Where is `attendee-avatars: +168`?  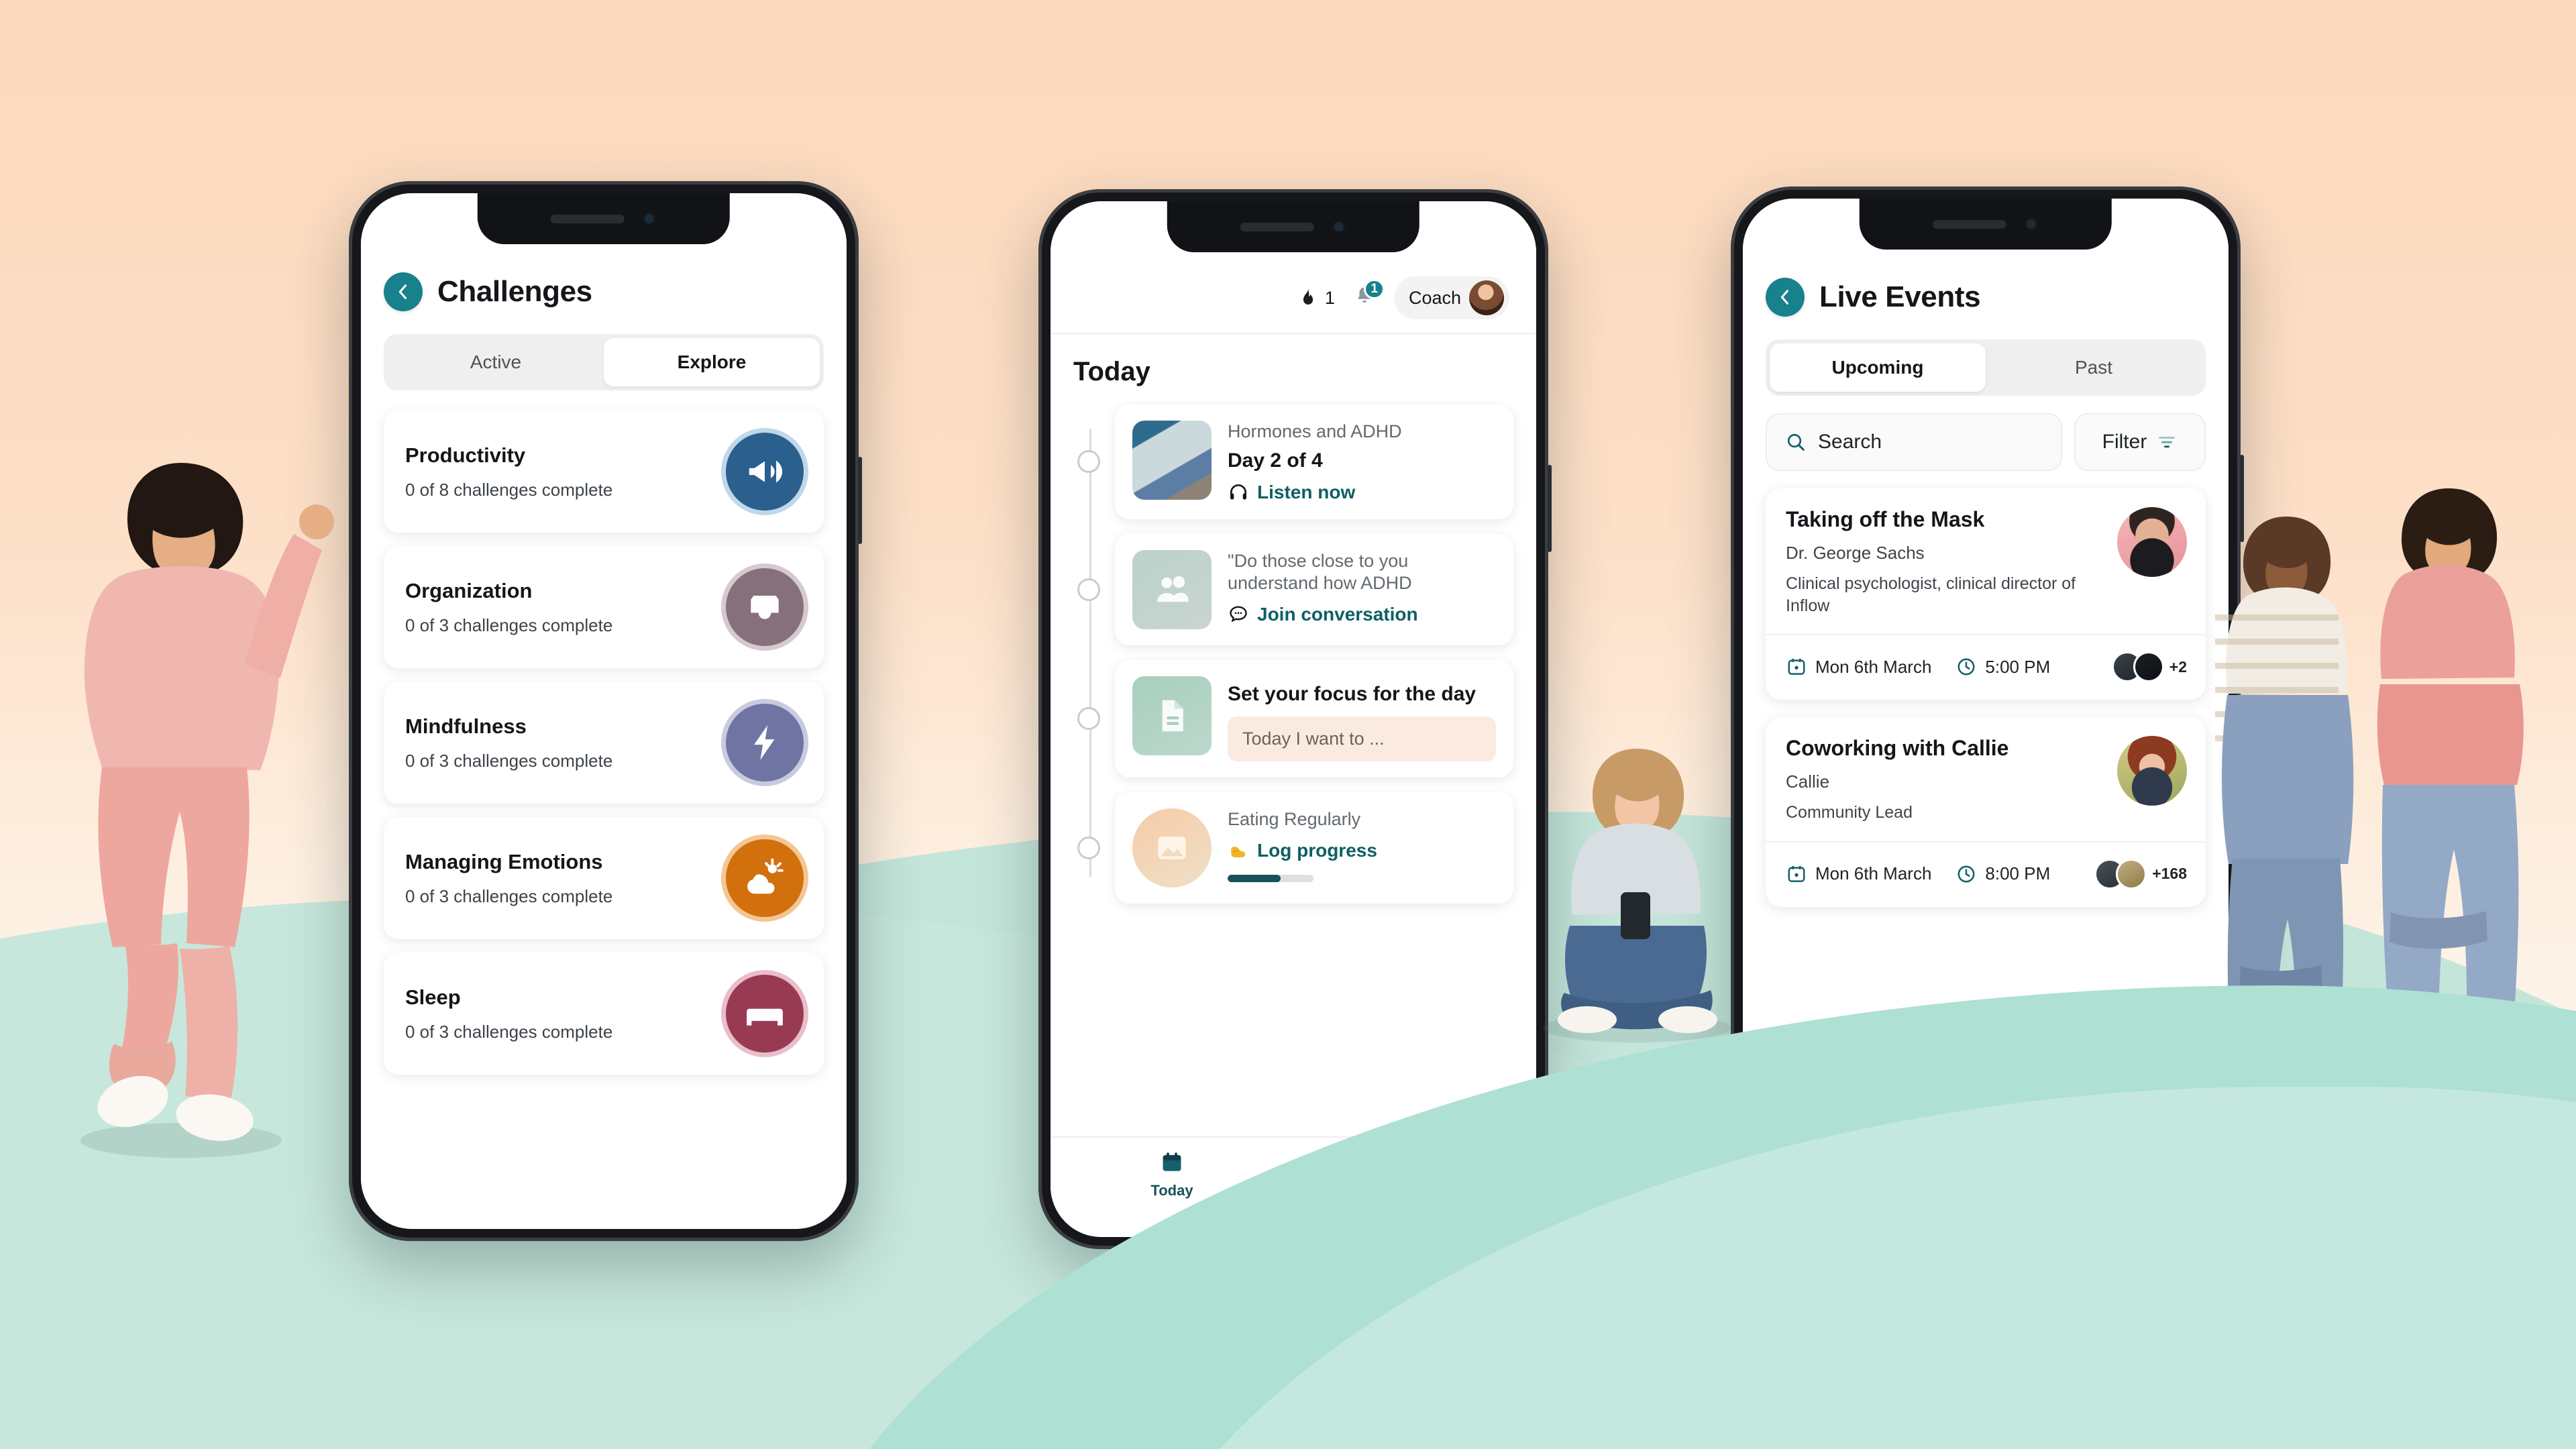 attendee-avatars: +168 is located at coordinates (2140, 874).